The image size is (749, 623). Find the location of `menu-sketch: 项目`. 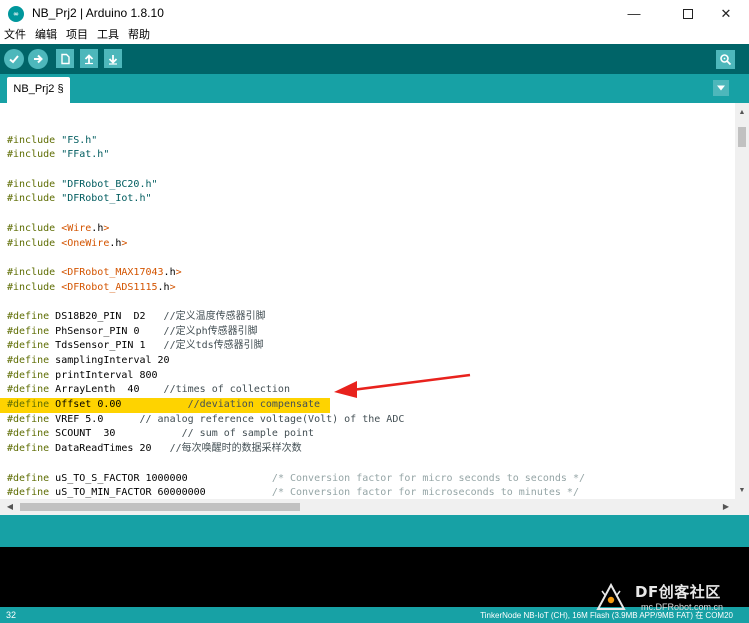

menu-sketch: 项目 is located at coordinates (77, 35).